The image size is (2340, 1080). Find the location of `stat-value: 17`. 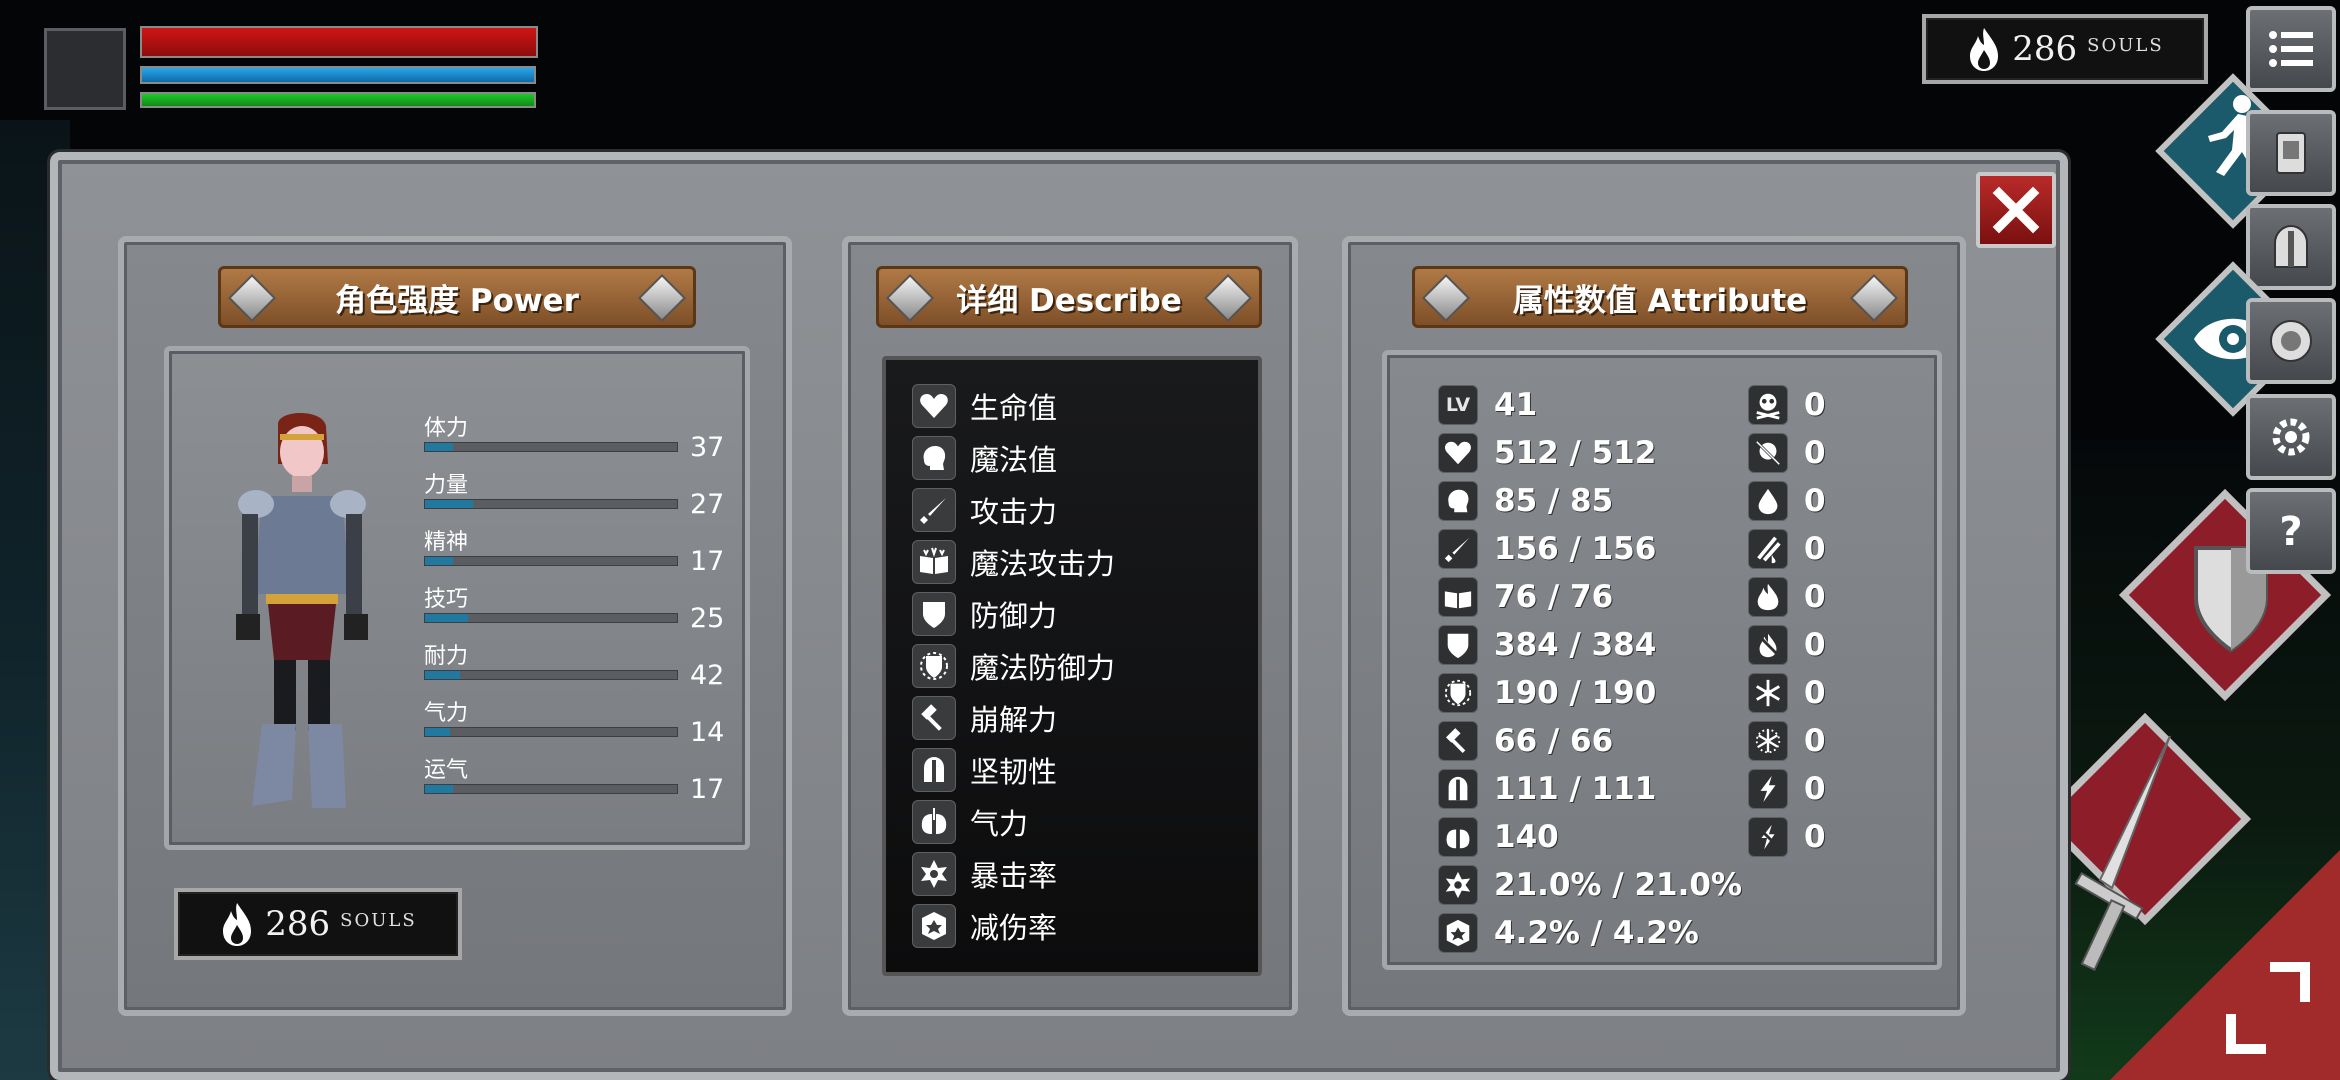

stat-value: 17 is located at coordinates (707, 561).